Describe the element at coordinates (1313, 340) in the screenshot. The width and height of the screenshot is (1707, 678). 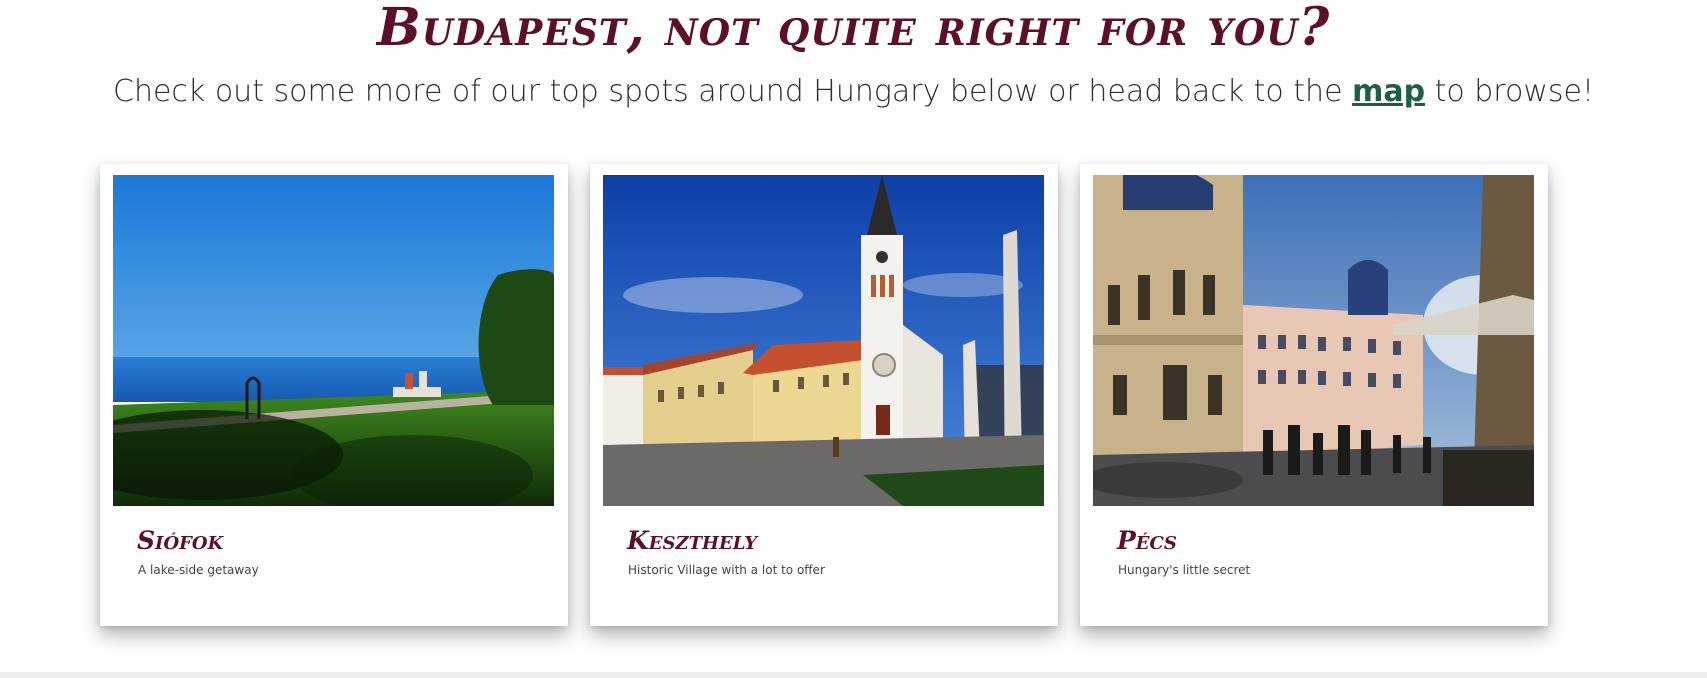
I see `city-street-photo` at that location.